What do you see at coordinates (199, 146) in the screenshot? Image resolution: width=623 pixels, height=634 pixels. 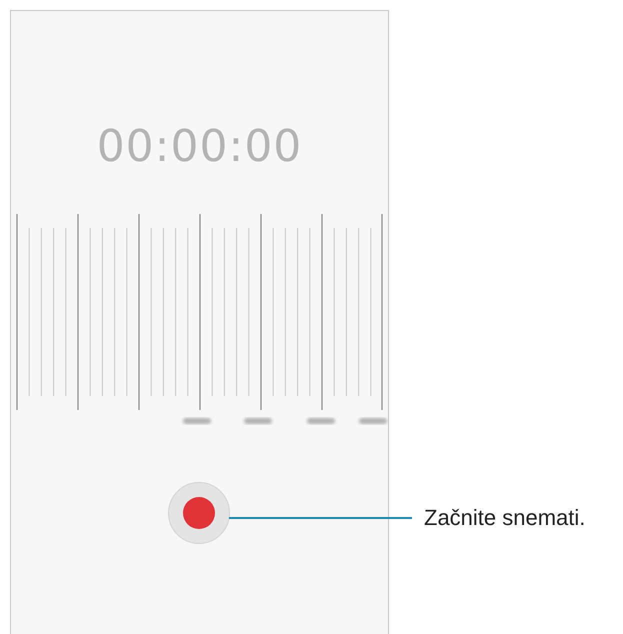 I see `timer-text: 00:00:00` at bounding box center [199, 146].